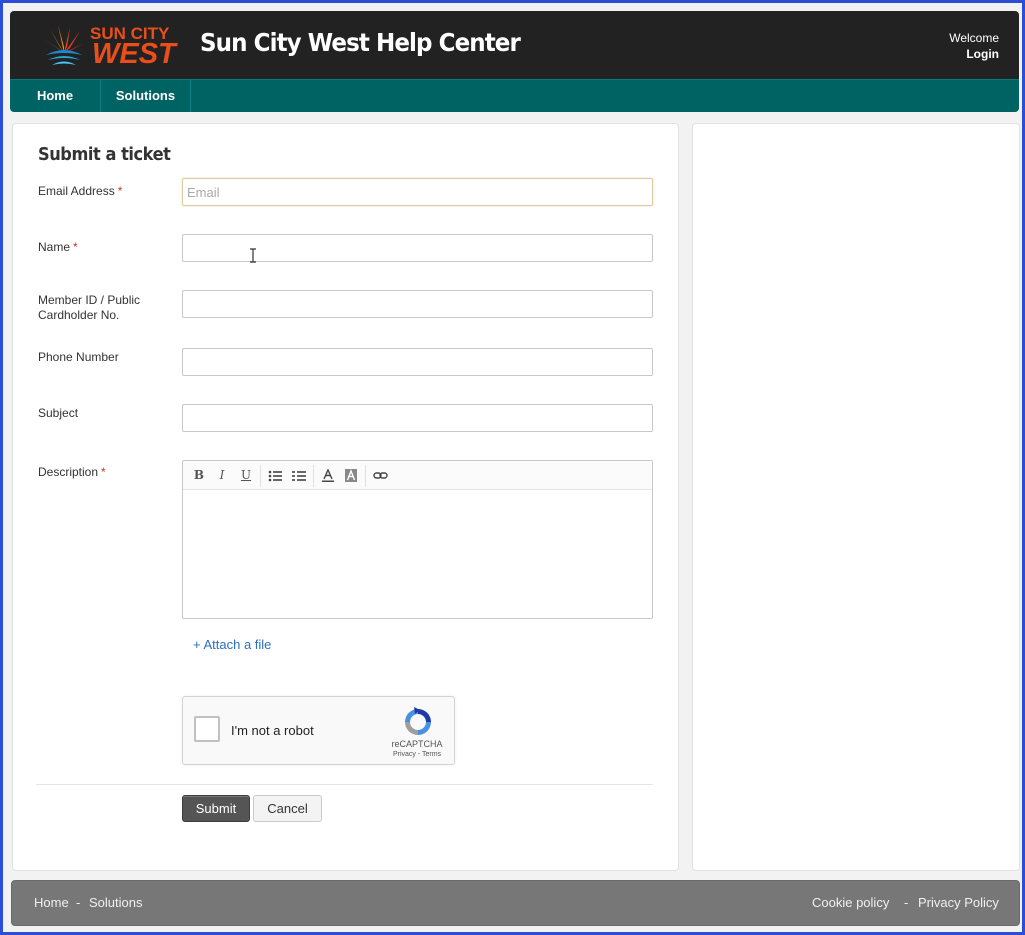  What do you see at coordinates (51, 902) in the screenshot?
I see `footer-home-link: Home` at bounding box center [51, 902].